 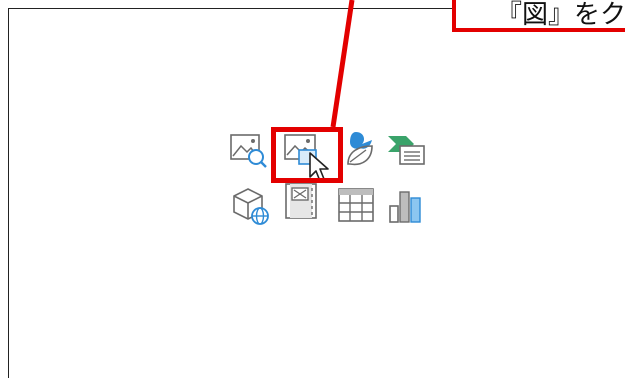 What do you see at coordinates (248, 150) in the screenshot?
I see `online-pictures-icon` at bounding box center [248, 150].